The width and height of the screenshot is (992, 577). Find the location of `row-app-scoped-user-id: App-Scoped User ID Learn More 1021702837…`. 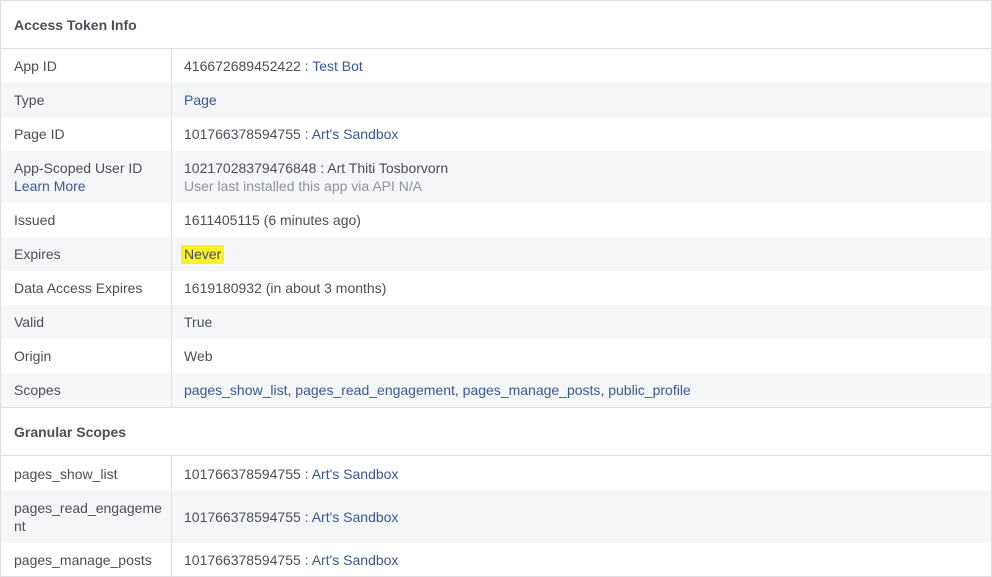

row-app-scoped-user-id: App-Scoped User ID Learn More 1021702837… is located at coordinates (496, 177).